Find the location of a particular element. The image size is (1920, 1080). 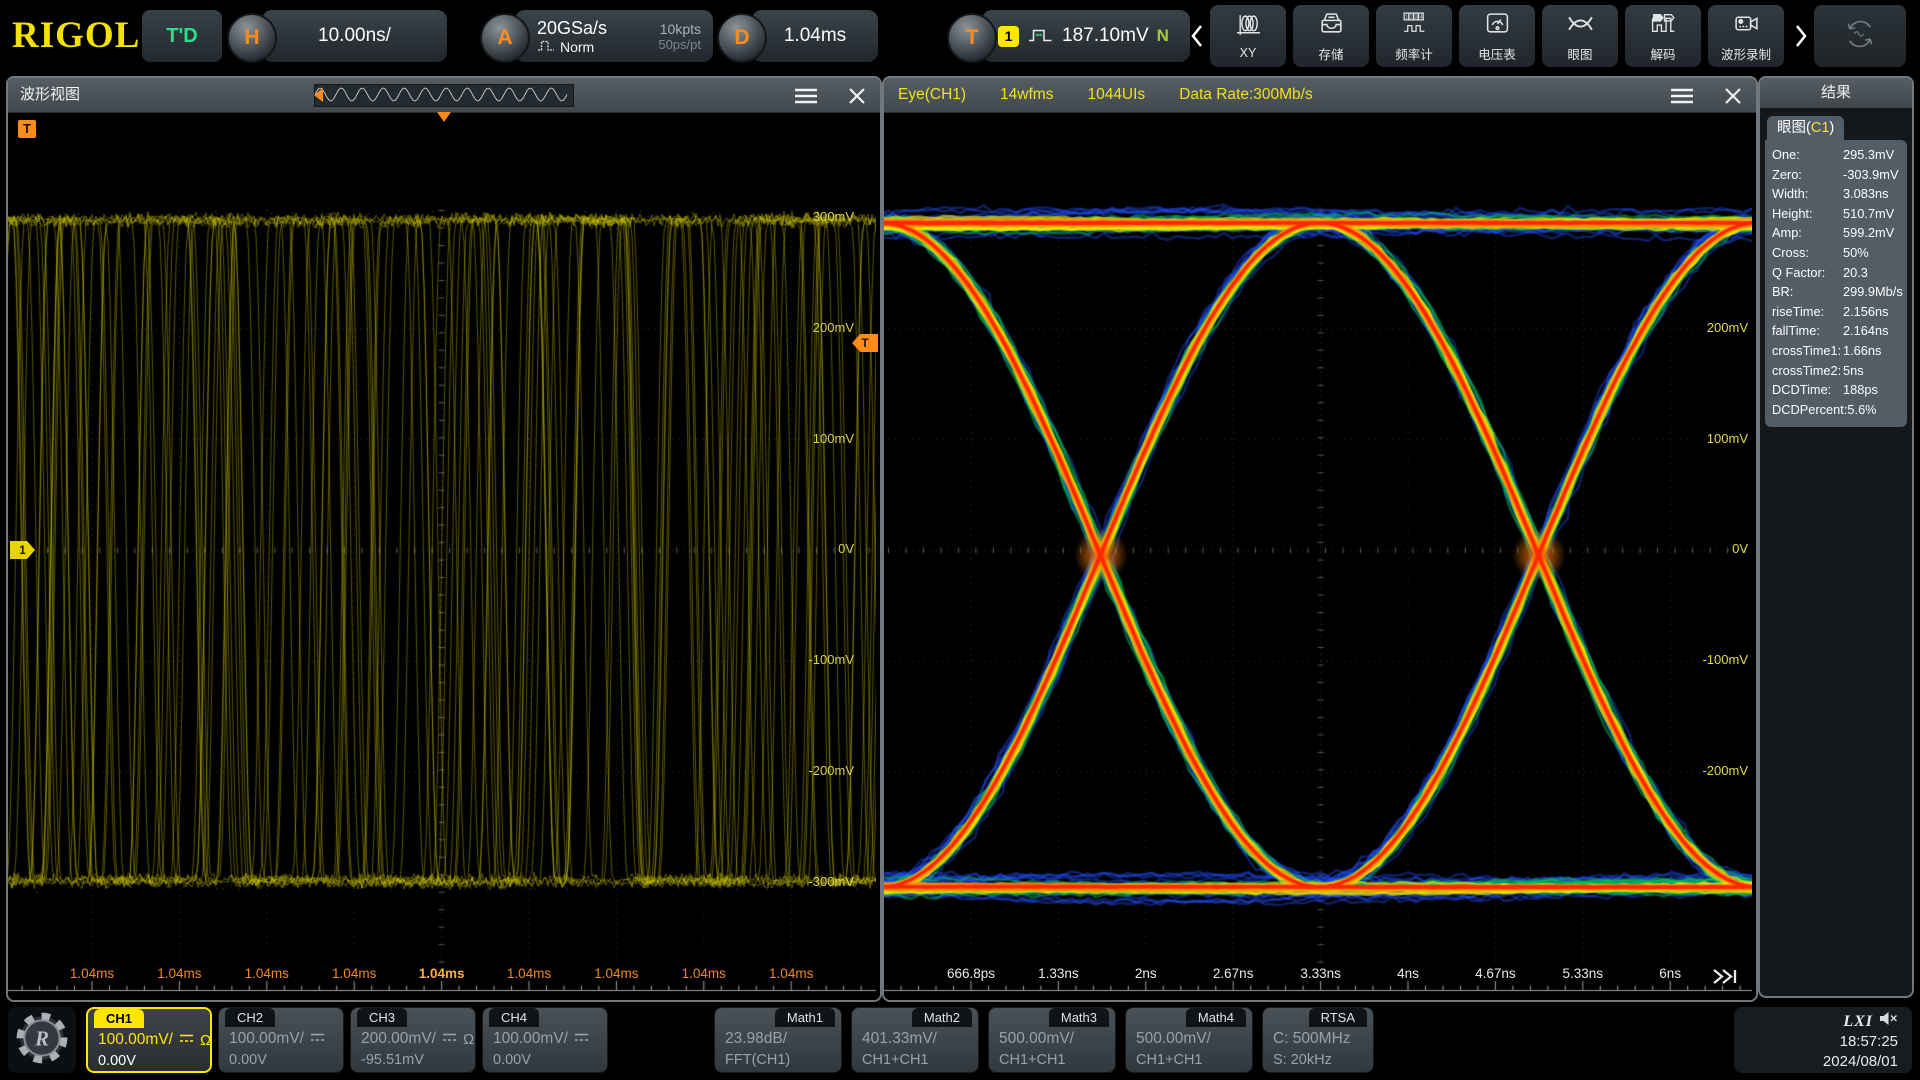

channel-card-ch2: CH2 100.00mV/0.00V is located at coordinates (281, 1040).